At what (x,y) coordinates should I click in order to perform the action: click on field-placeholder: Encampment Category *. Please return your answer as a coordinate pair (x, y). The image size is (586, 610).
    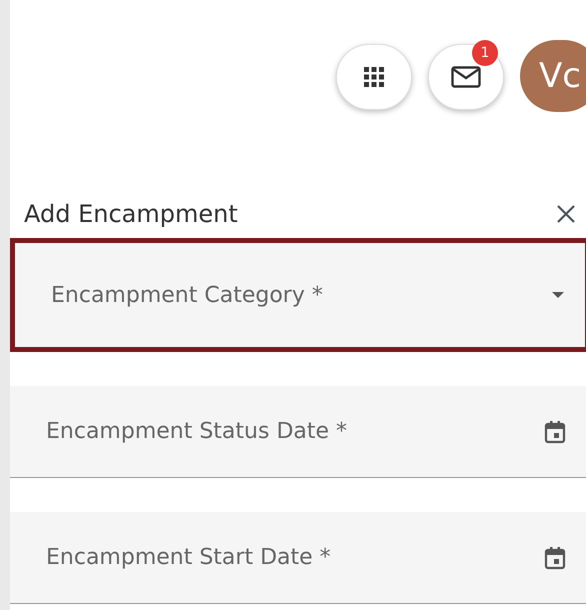
    Looking at the image, I should click on (187, 296).